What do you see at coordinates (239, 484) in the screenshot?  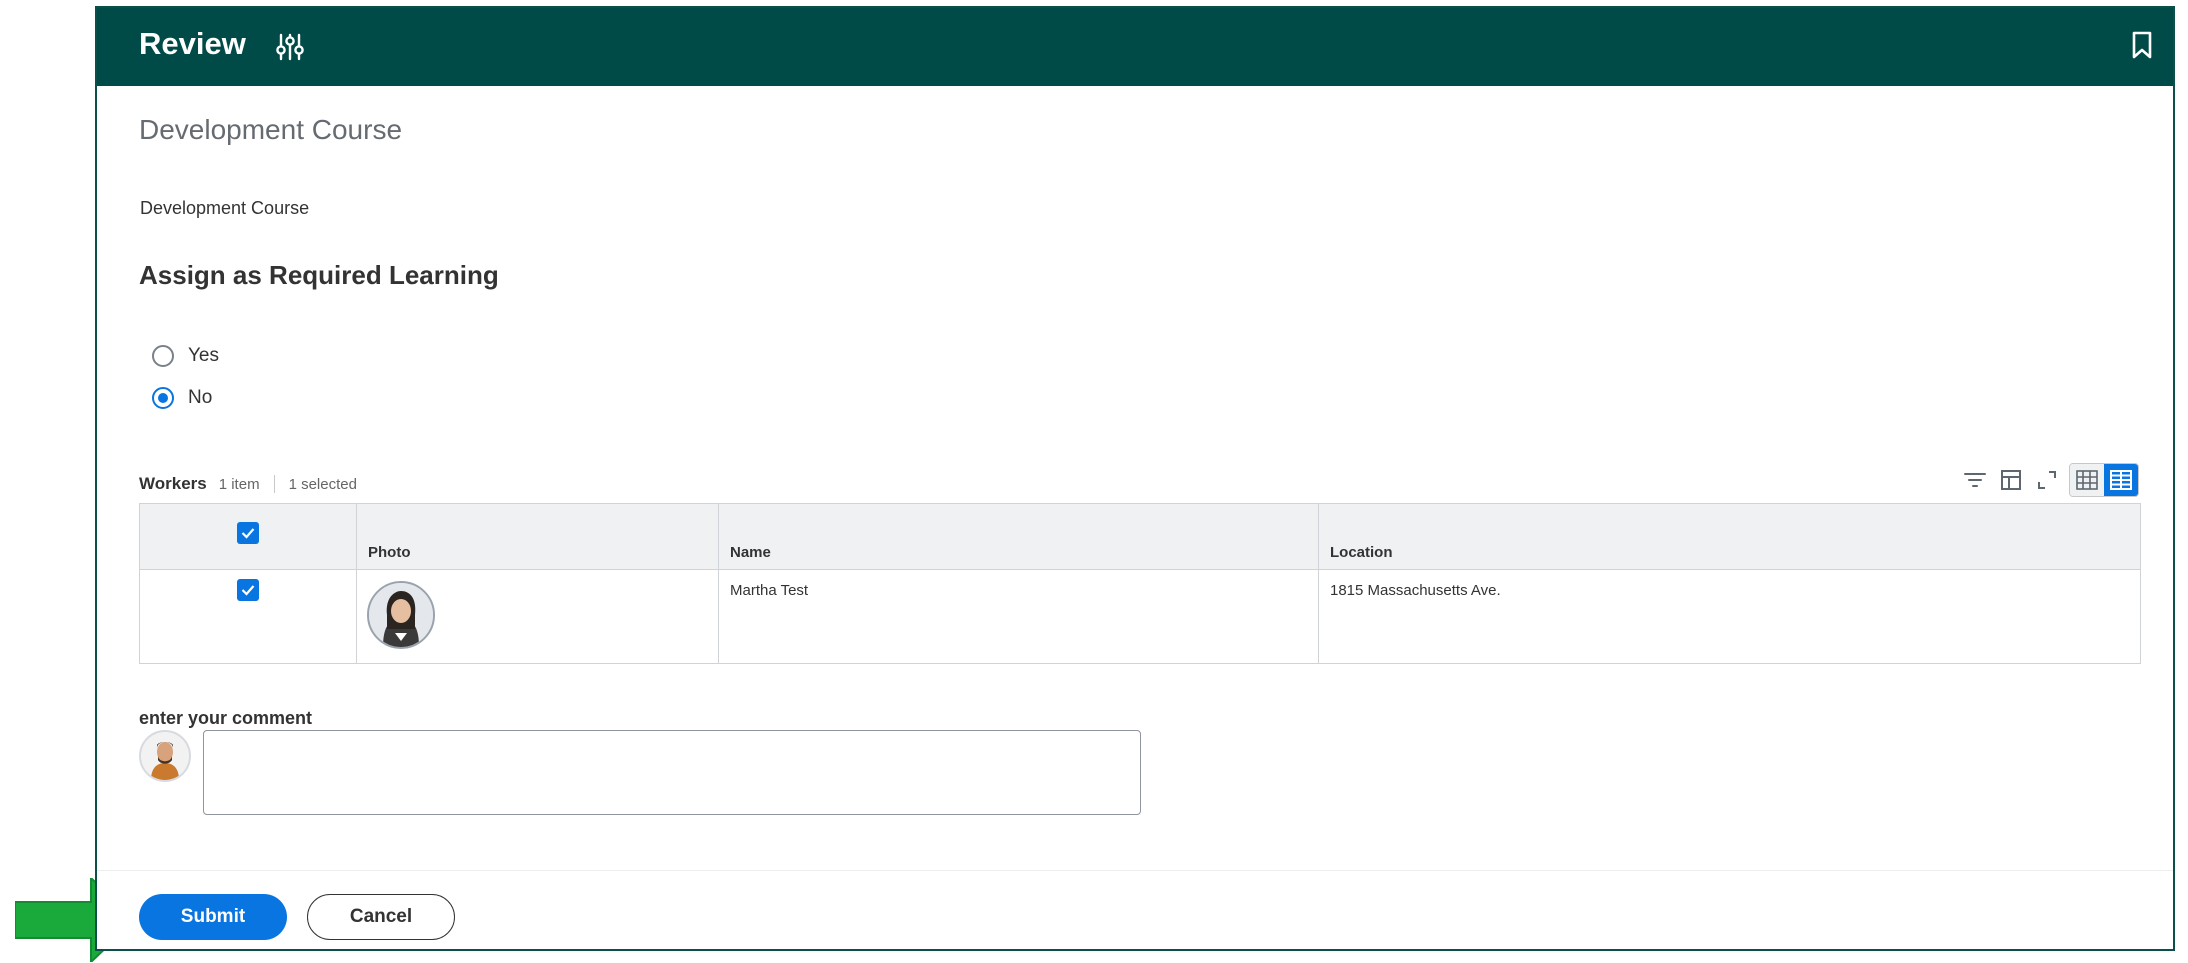 I see `workers-item-count: 1 item` at bounding box center [239, 484].